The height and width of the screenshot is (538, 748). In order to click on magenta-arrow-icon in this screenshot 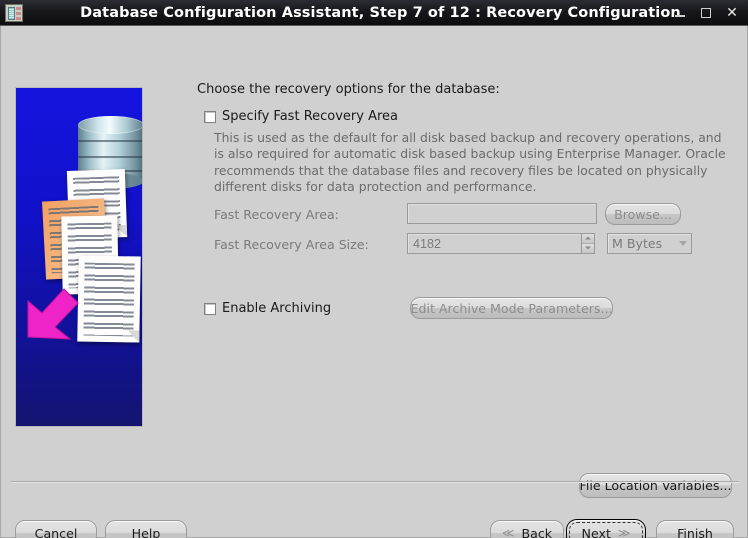, I will do `click(51, 314)`.